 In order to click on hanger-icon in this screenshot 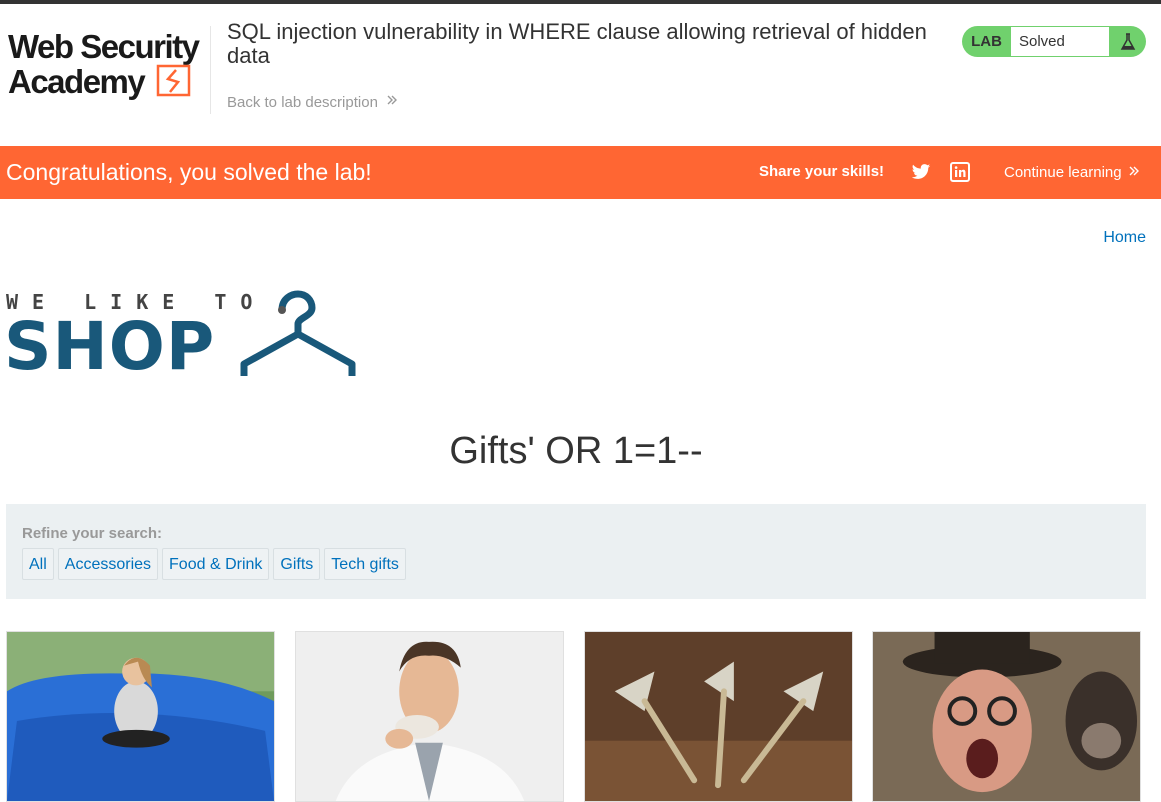, I will do `click(298, 333)`.